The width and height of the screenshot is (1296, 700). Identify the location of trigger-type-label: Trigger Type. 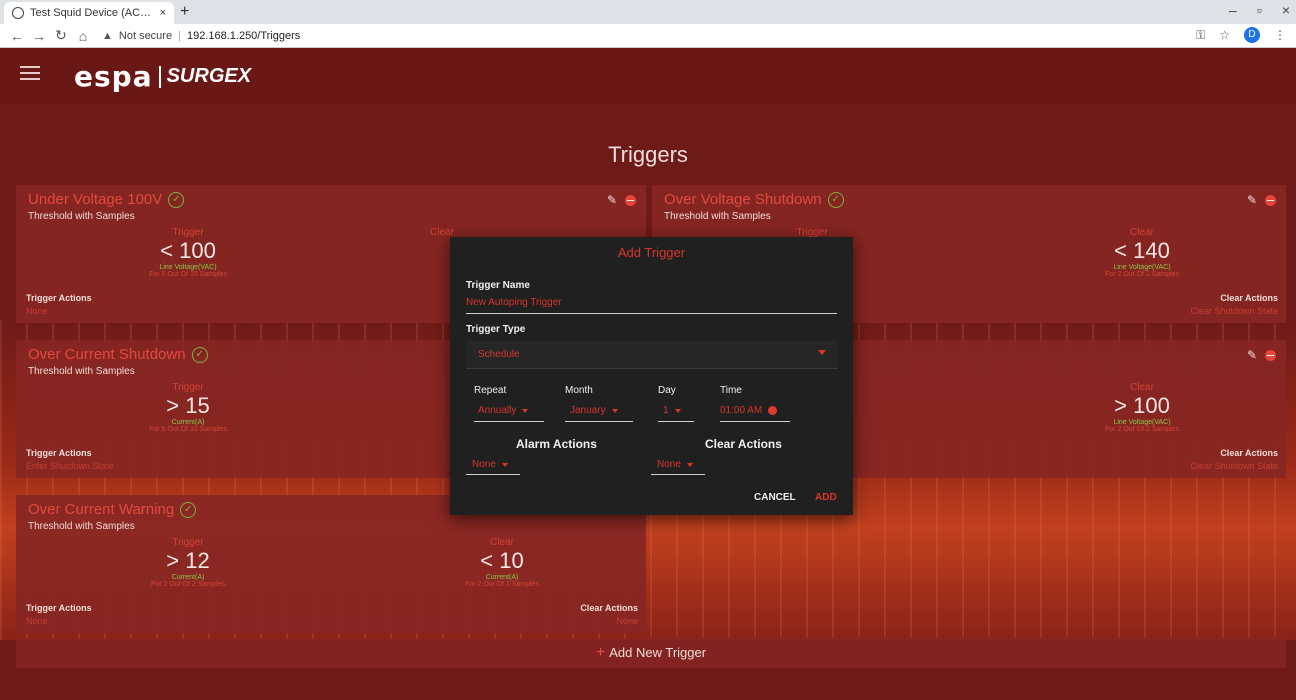
(496, 329).